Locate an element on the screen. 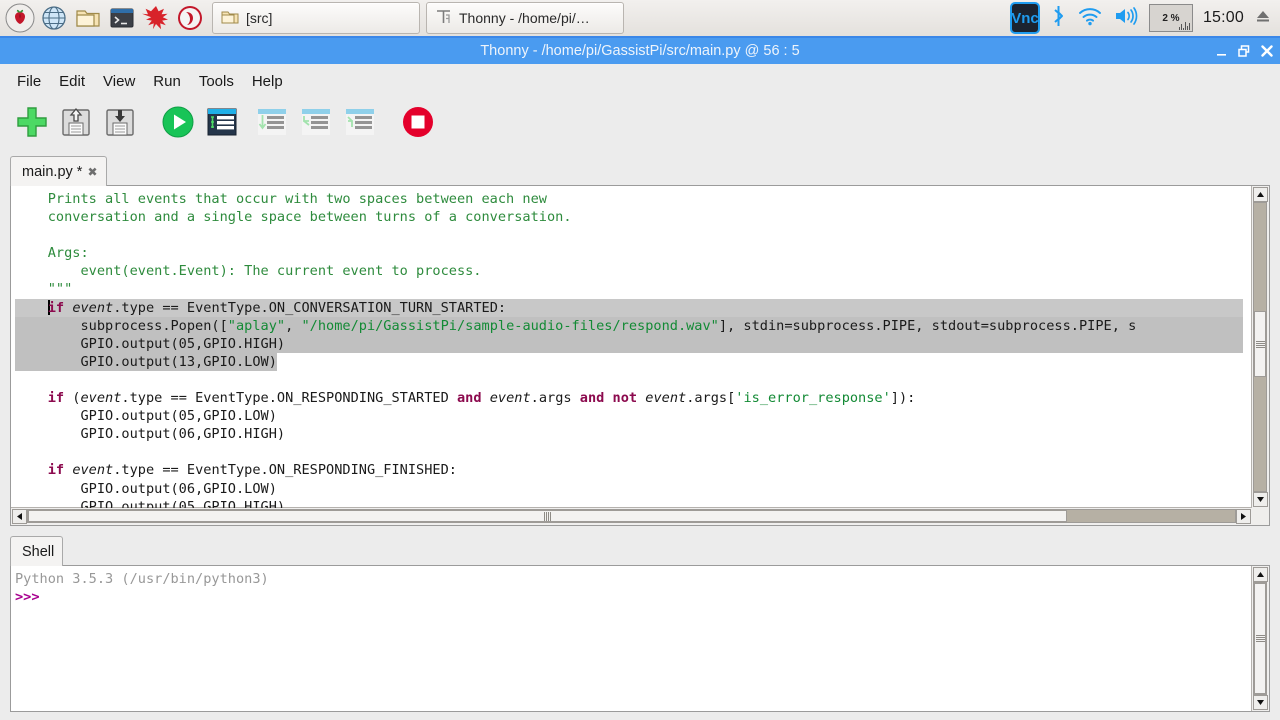 This screenshot has height=720, width=1280. editor-horizontal-scrollbar is located at coordinates (631, 516).